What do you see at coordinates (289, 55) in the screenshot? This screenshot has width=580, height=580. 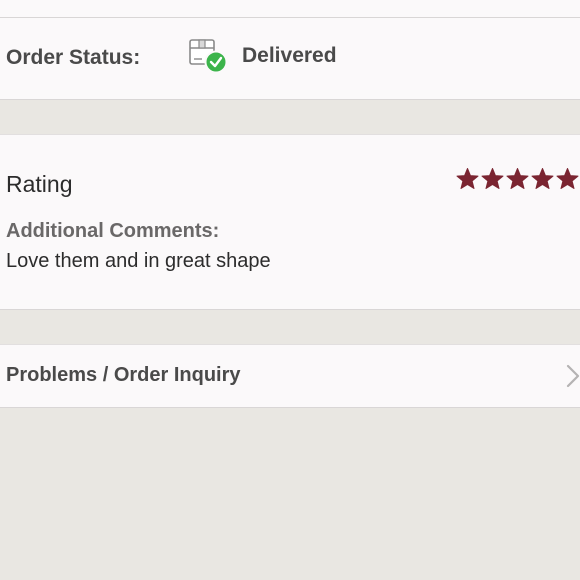 I see `order-status-value: Delivered` at bounding box center [289, 55].